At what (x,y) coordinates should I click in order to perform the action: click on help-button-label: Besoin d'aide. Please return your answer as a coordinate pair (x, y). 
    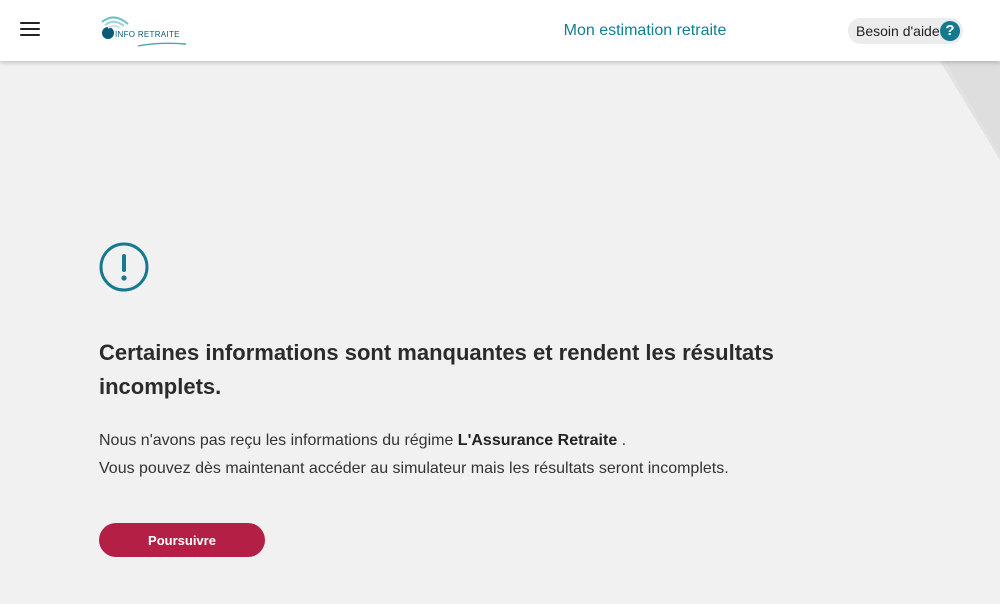
    Looking at the image, I should click on (898, 31).